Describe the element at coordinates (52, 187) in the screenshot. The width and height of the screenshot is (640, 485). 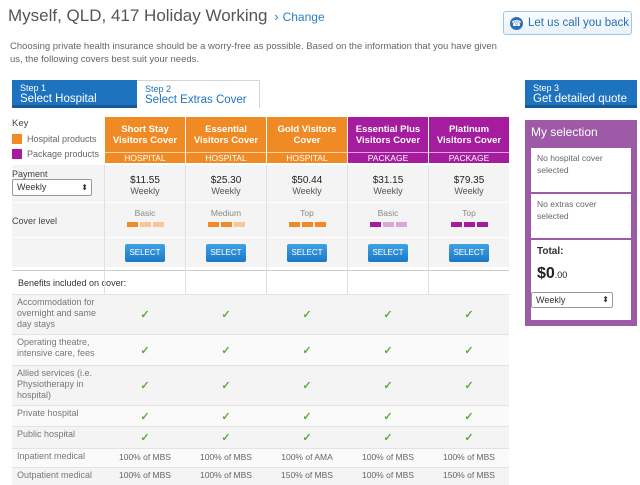
I see `payment-frequency-select: Weekly ⬍` at that location.